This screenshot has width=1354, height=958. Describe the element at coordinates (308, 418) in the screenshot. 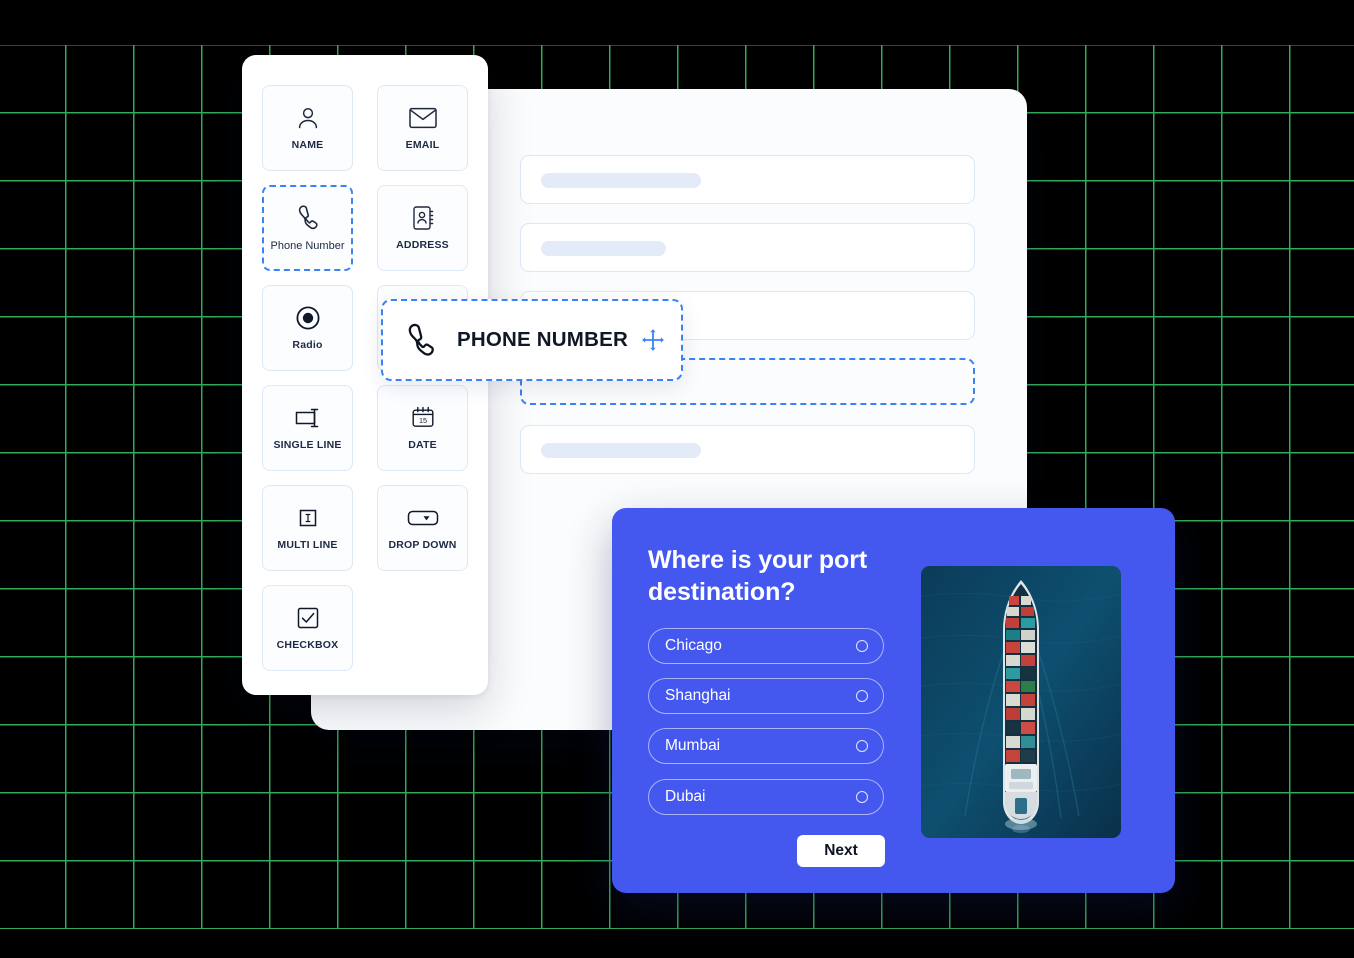

I see `single-line-icon` at that location.